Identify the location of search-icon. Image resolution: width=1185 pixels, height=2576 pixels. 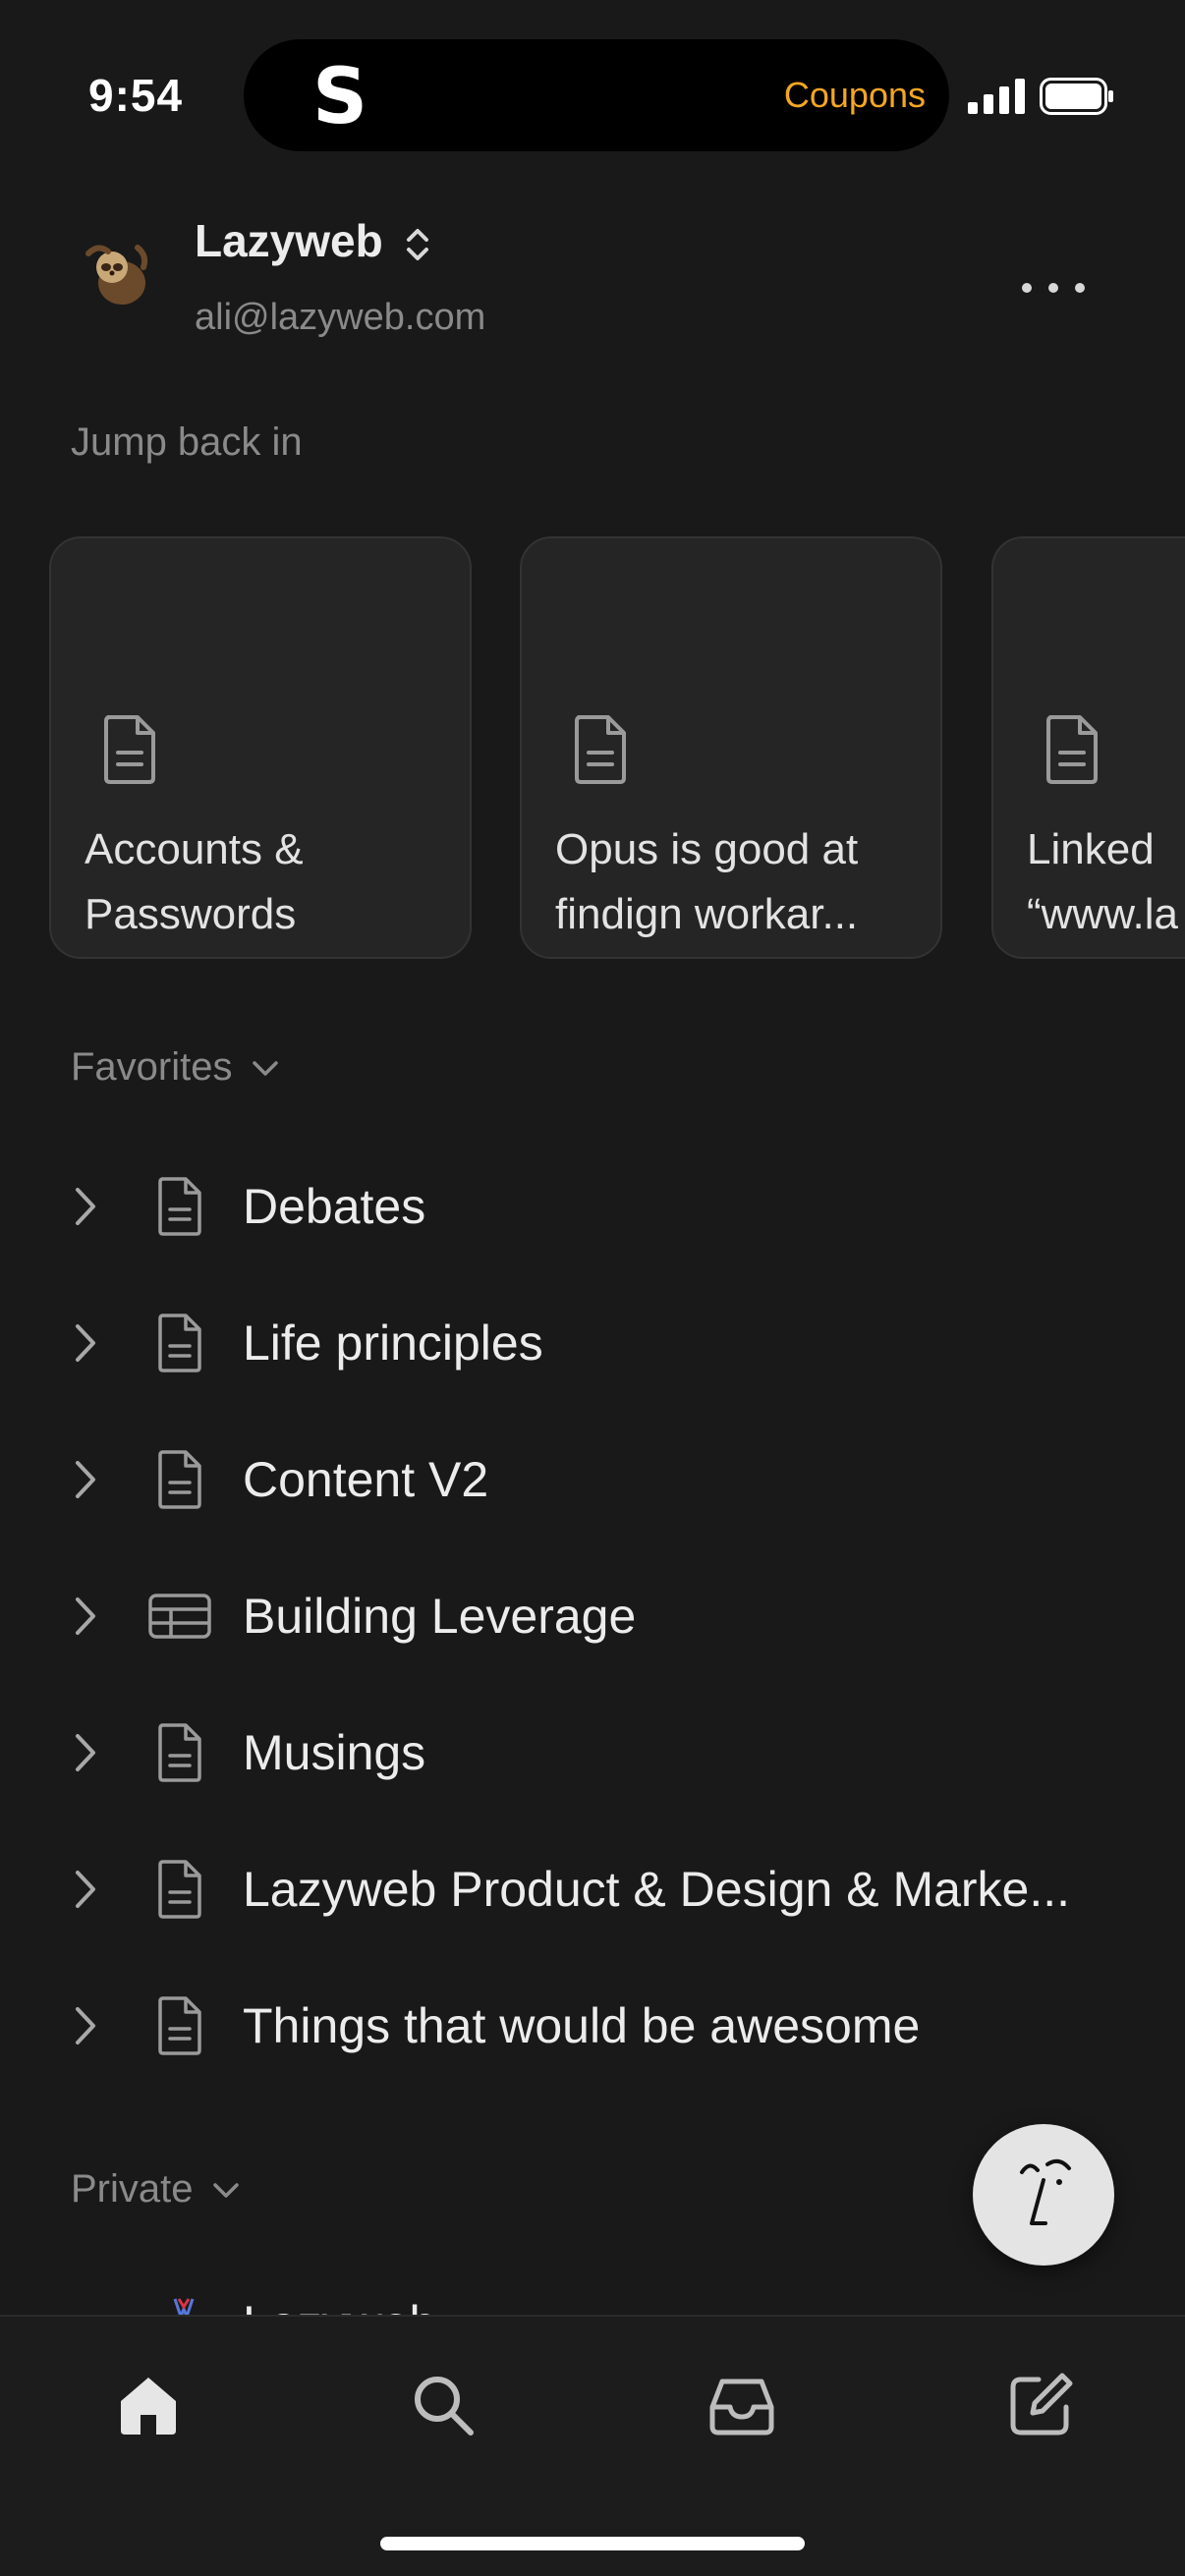
(445, 2406).